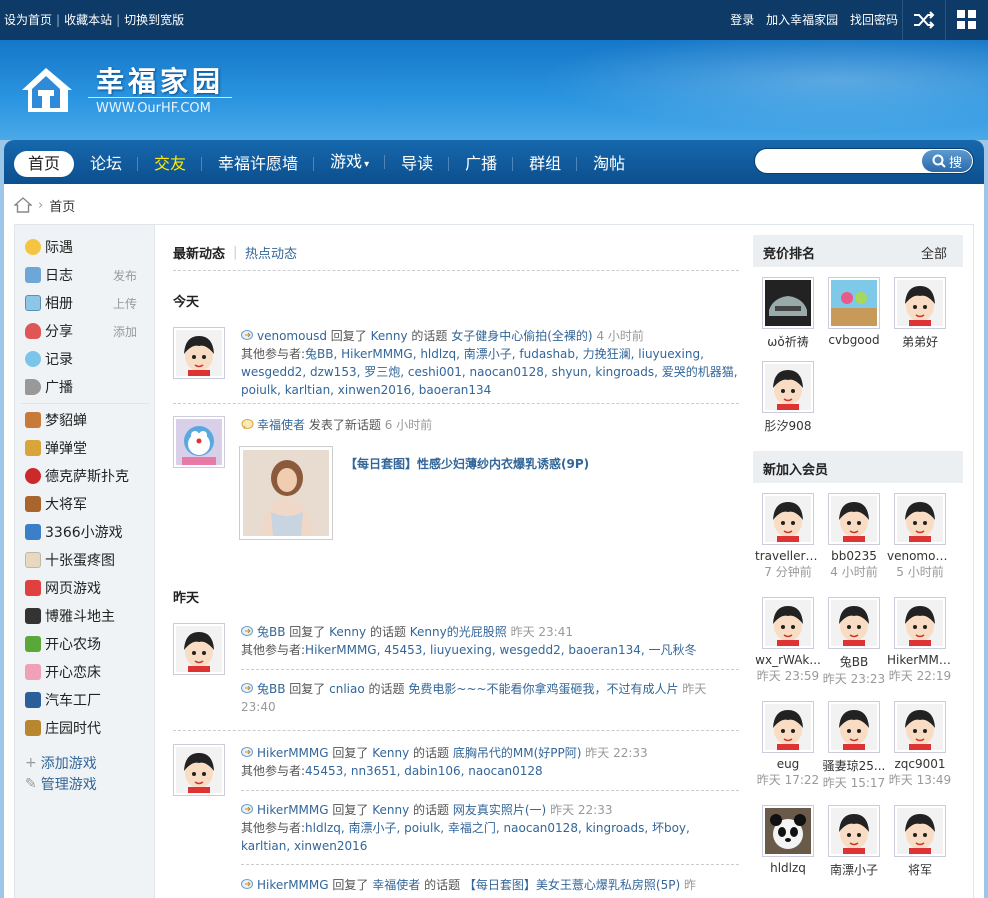 The height and width of the screenshot is (898, 988). What do you see at coordinates (788, 397) in the screenshot?
I see `ranking-member: 肜汐908` at bounding box center [788, 397].